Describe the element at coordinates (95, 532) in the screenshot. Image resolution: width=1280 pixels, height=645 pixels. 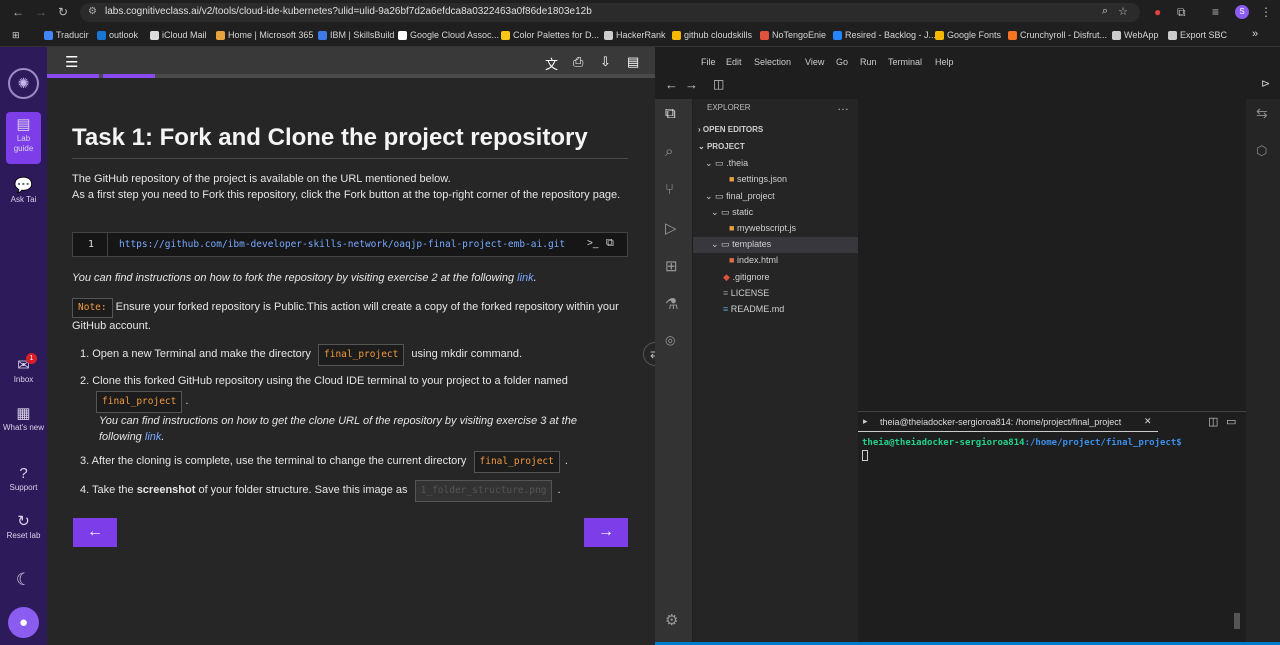
I see `previous-button: ←` at that location.